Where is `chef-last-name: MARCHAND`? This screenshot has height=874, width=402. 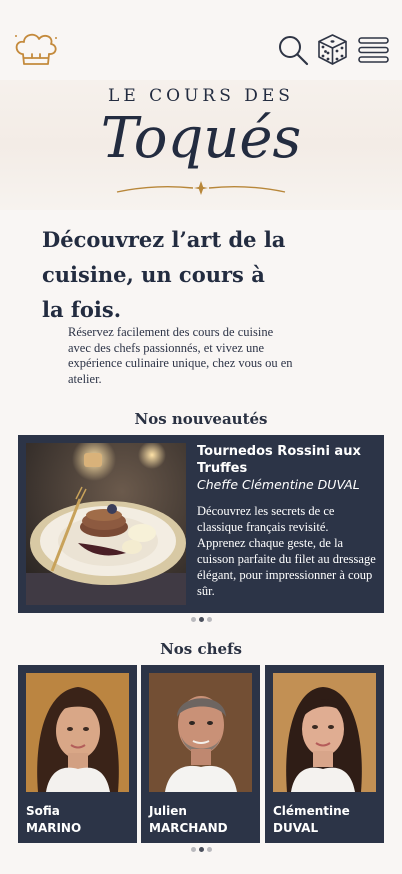
chef-last-name: MARCHAND is located at coordinates (188, 828).